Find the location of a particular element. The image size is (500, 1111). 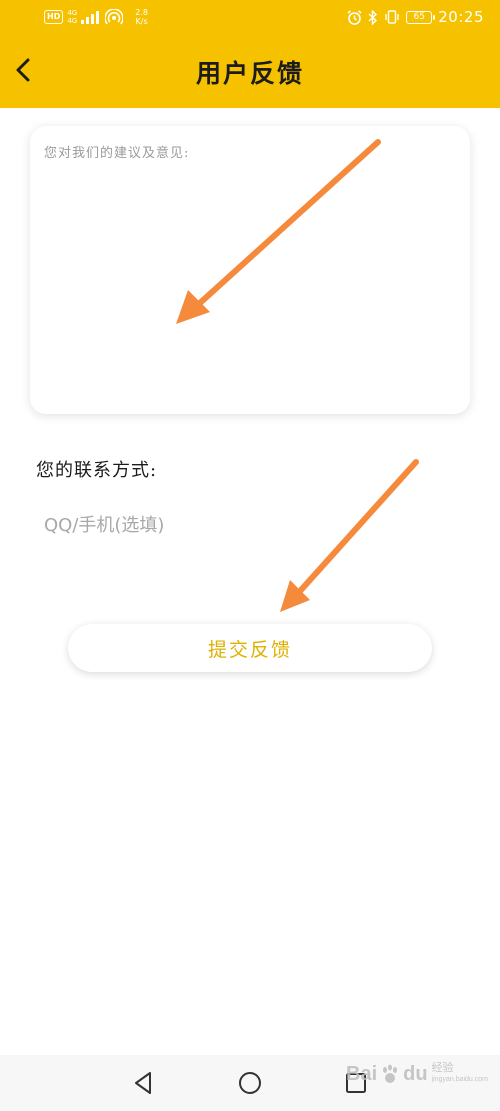

bluetooth-icon is located at coordinates (373, 17).